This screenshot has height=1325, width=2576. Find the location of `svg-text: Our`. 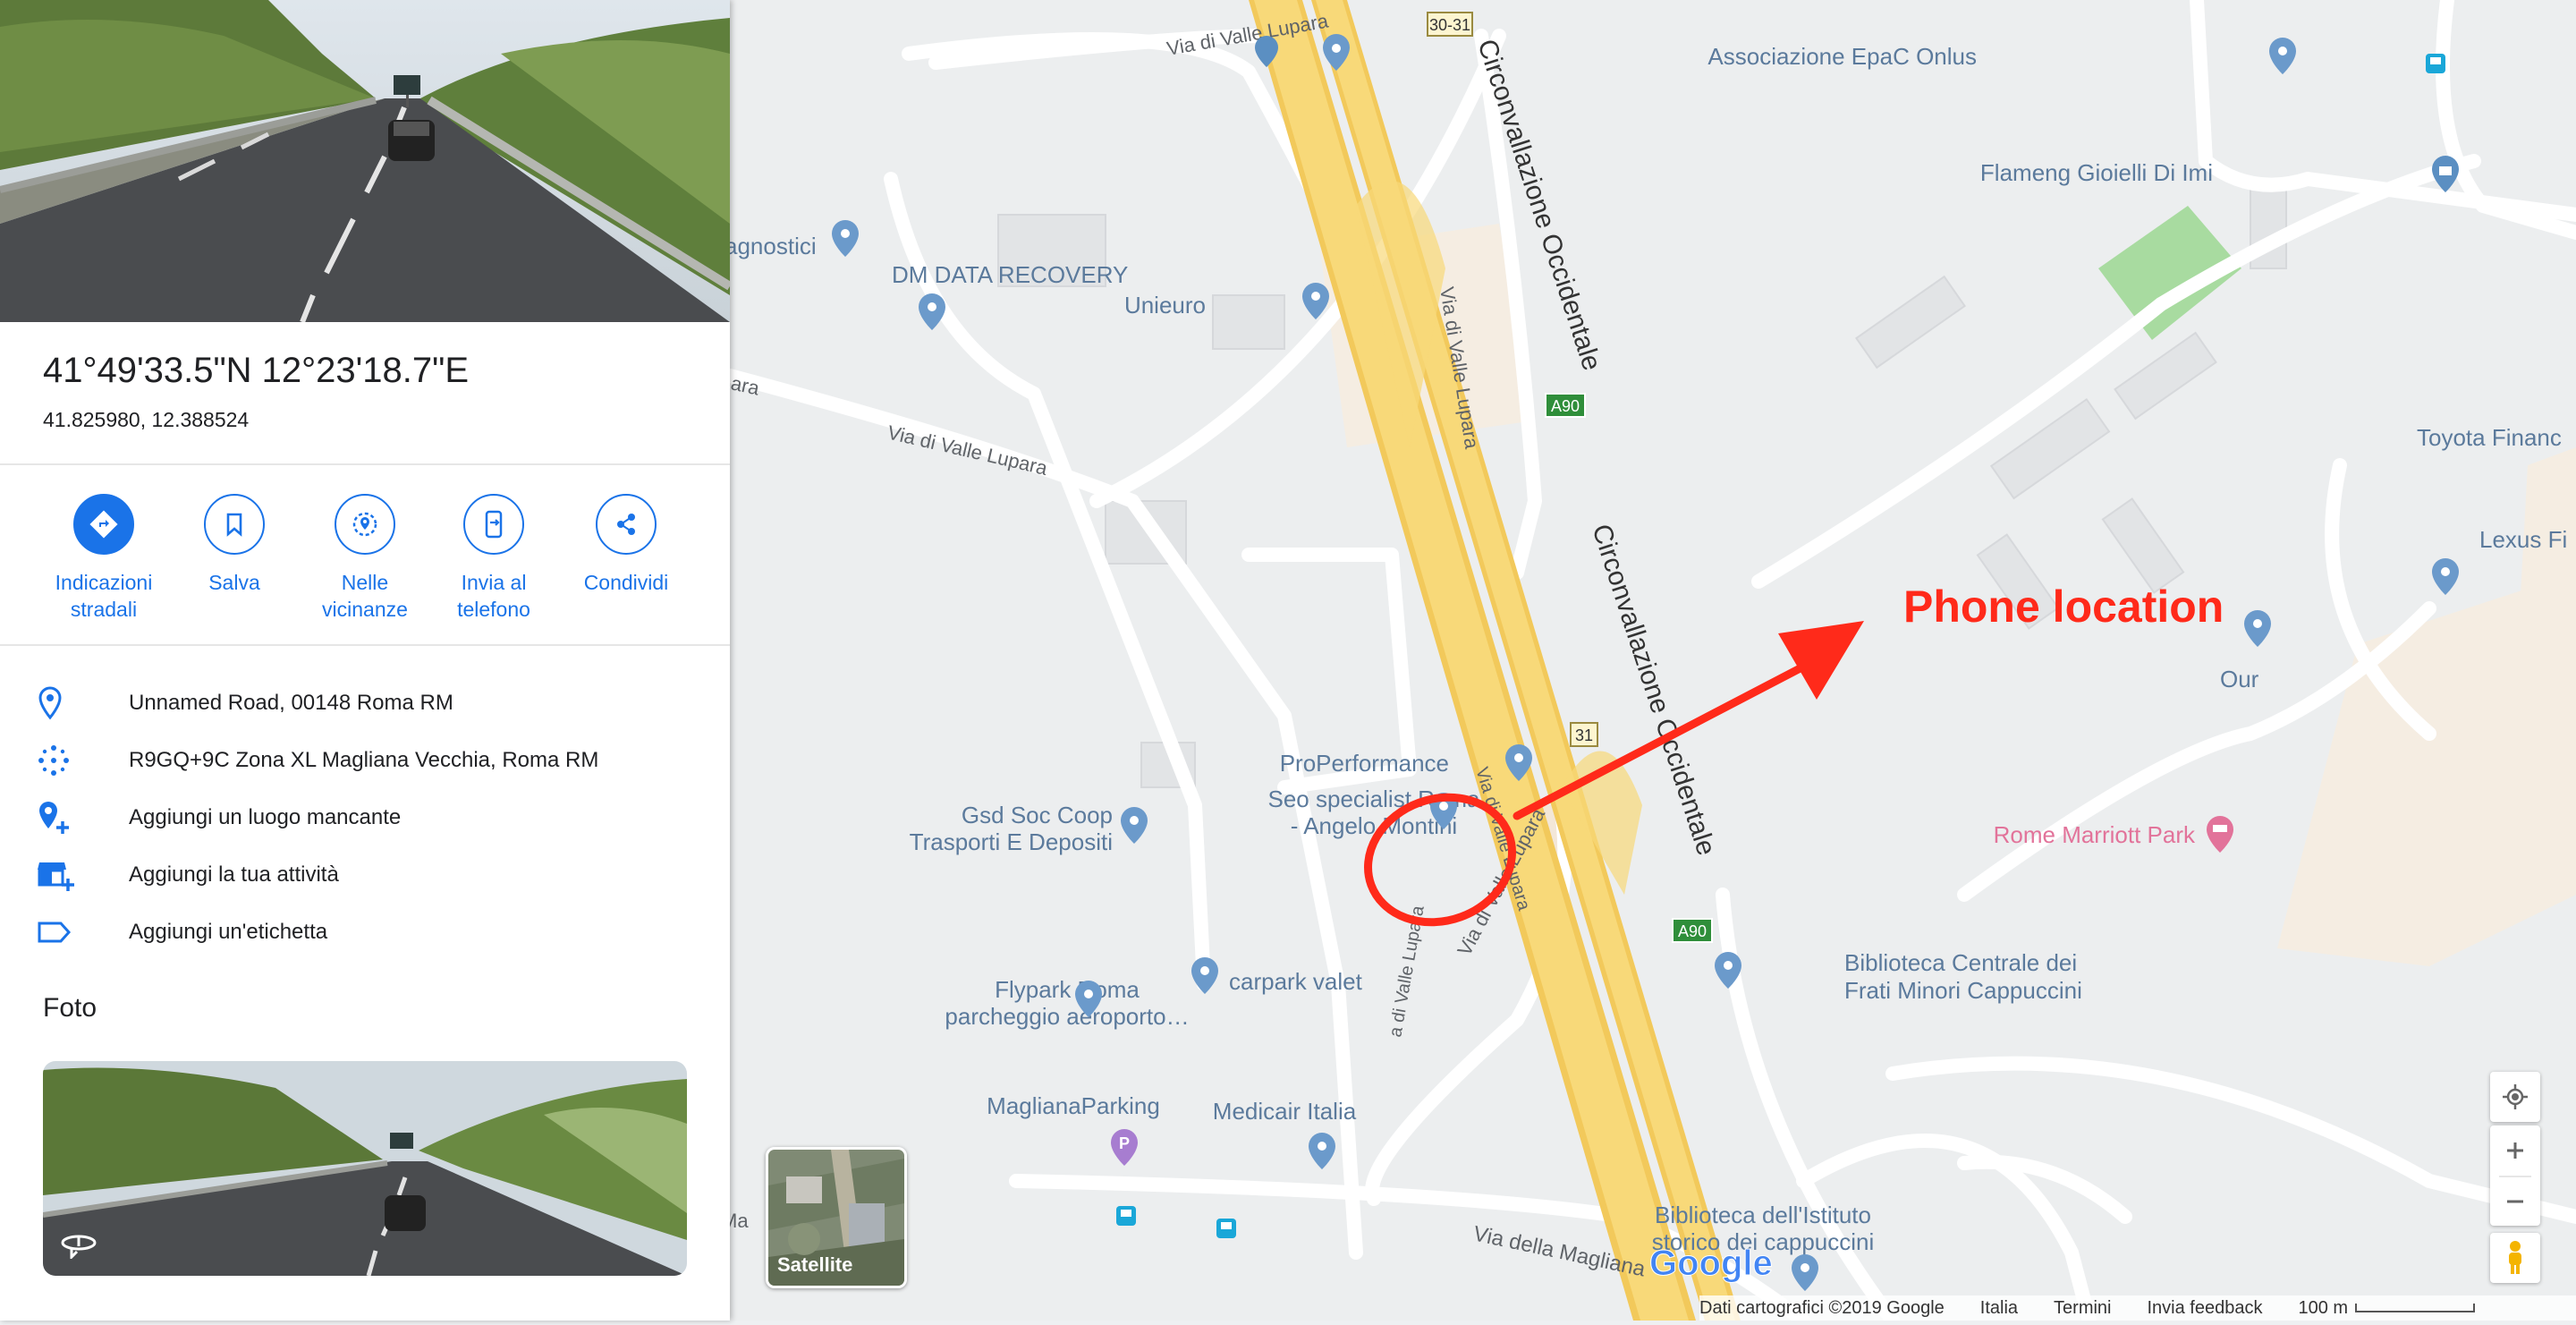

svg-text: Our is located at coordinates (2239, 679).